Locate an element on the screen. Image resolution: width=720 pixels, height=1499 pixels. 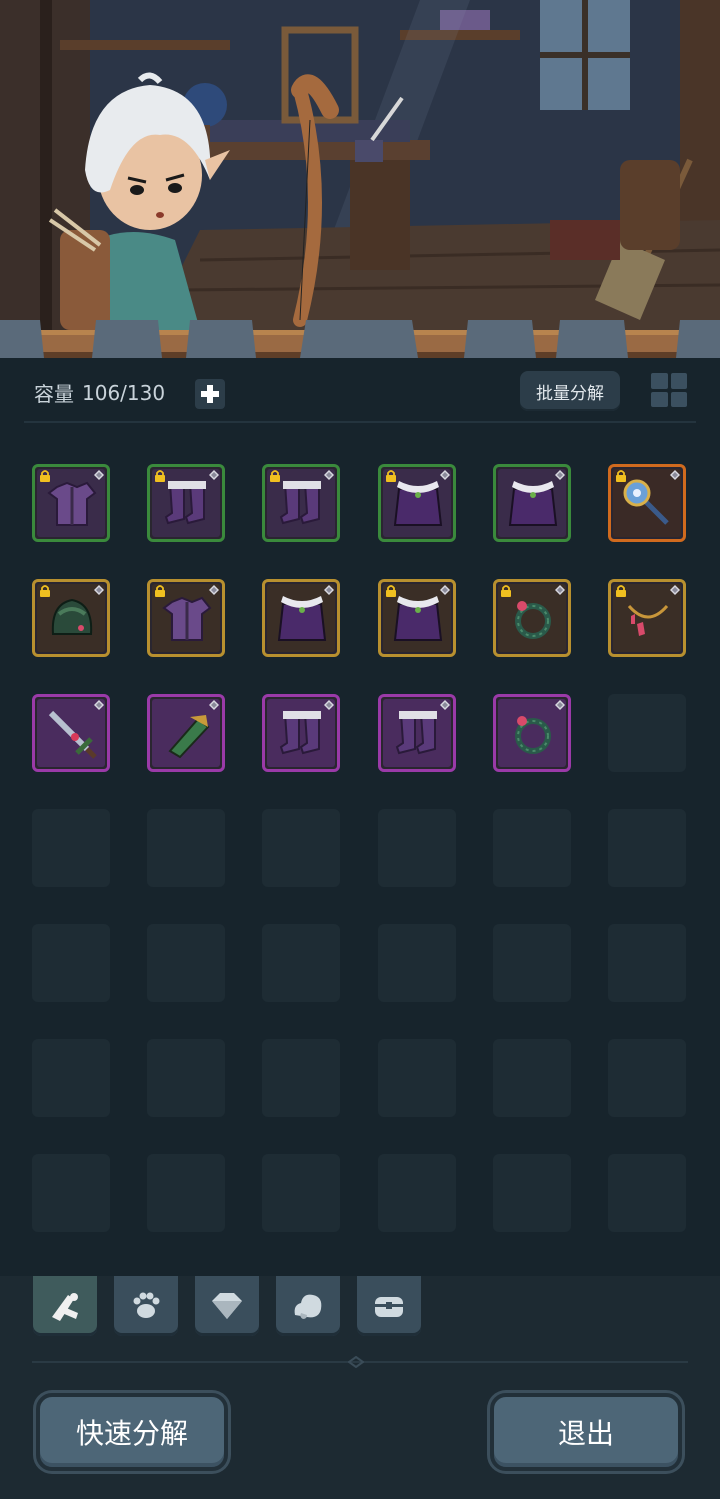
necklace-icon is located at coordinates (648, 620).